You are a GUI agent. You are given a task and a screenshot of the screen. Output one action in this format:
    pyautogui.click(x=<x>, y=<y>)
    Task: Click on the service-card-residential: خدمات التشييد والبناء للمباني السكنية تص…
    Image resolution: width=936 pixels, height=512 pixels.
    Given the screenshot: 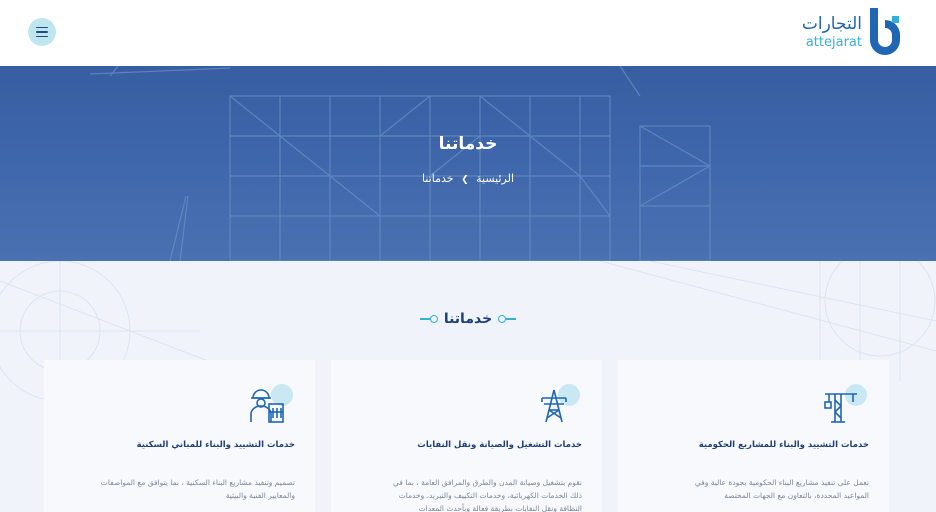 What is the action you would take?
    pyautogui.click(x=179, y=436)
    